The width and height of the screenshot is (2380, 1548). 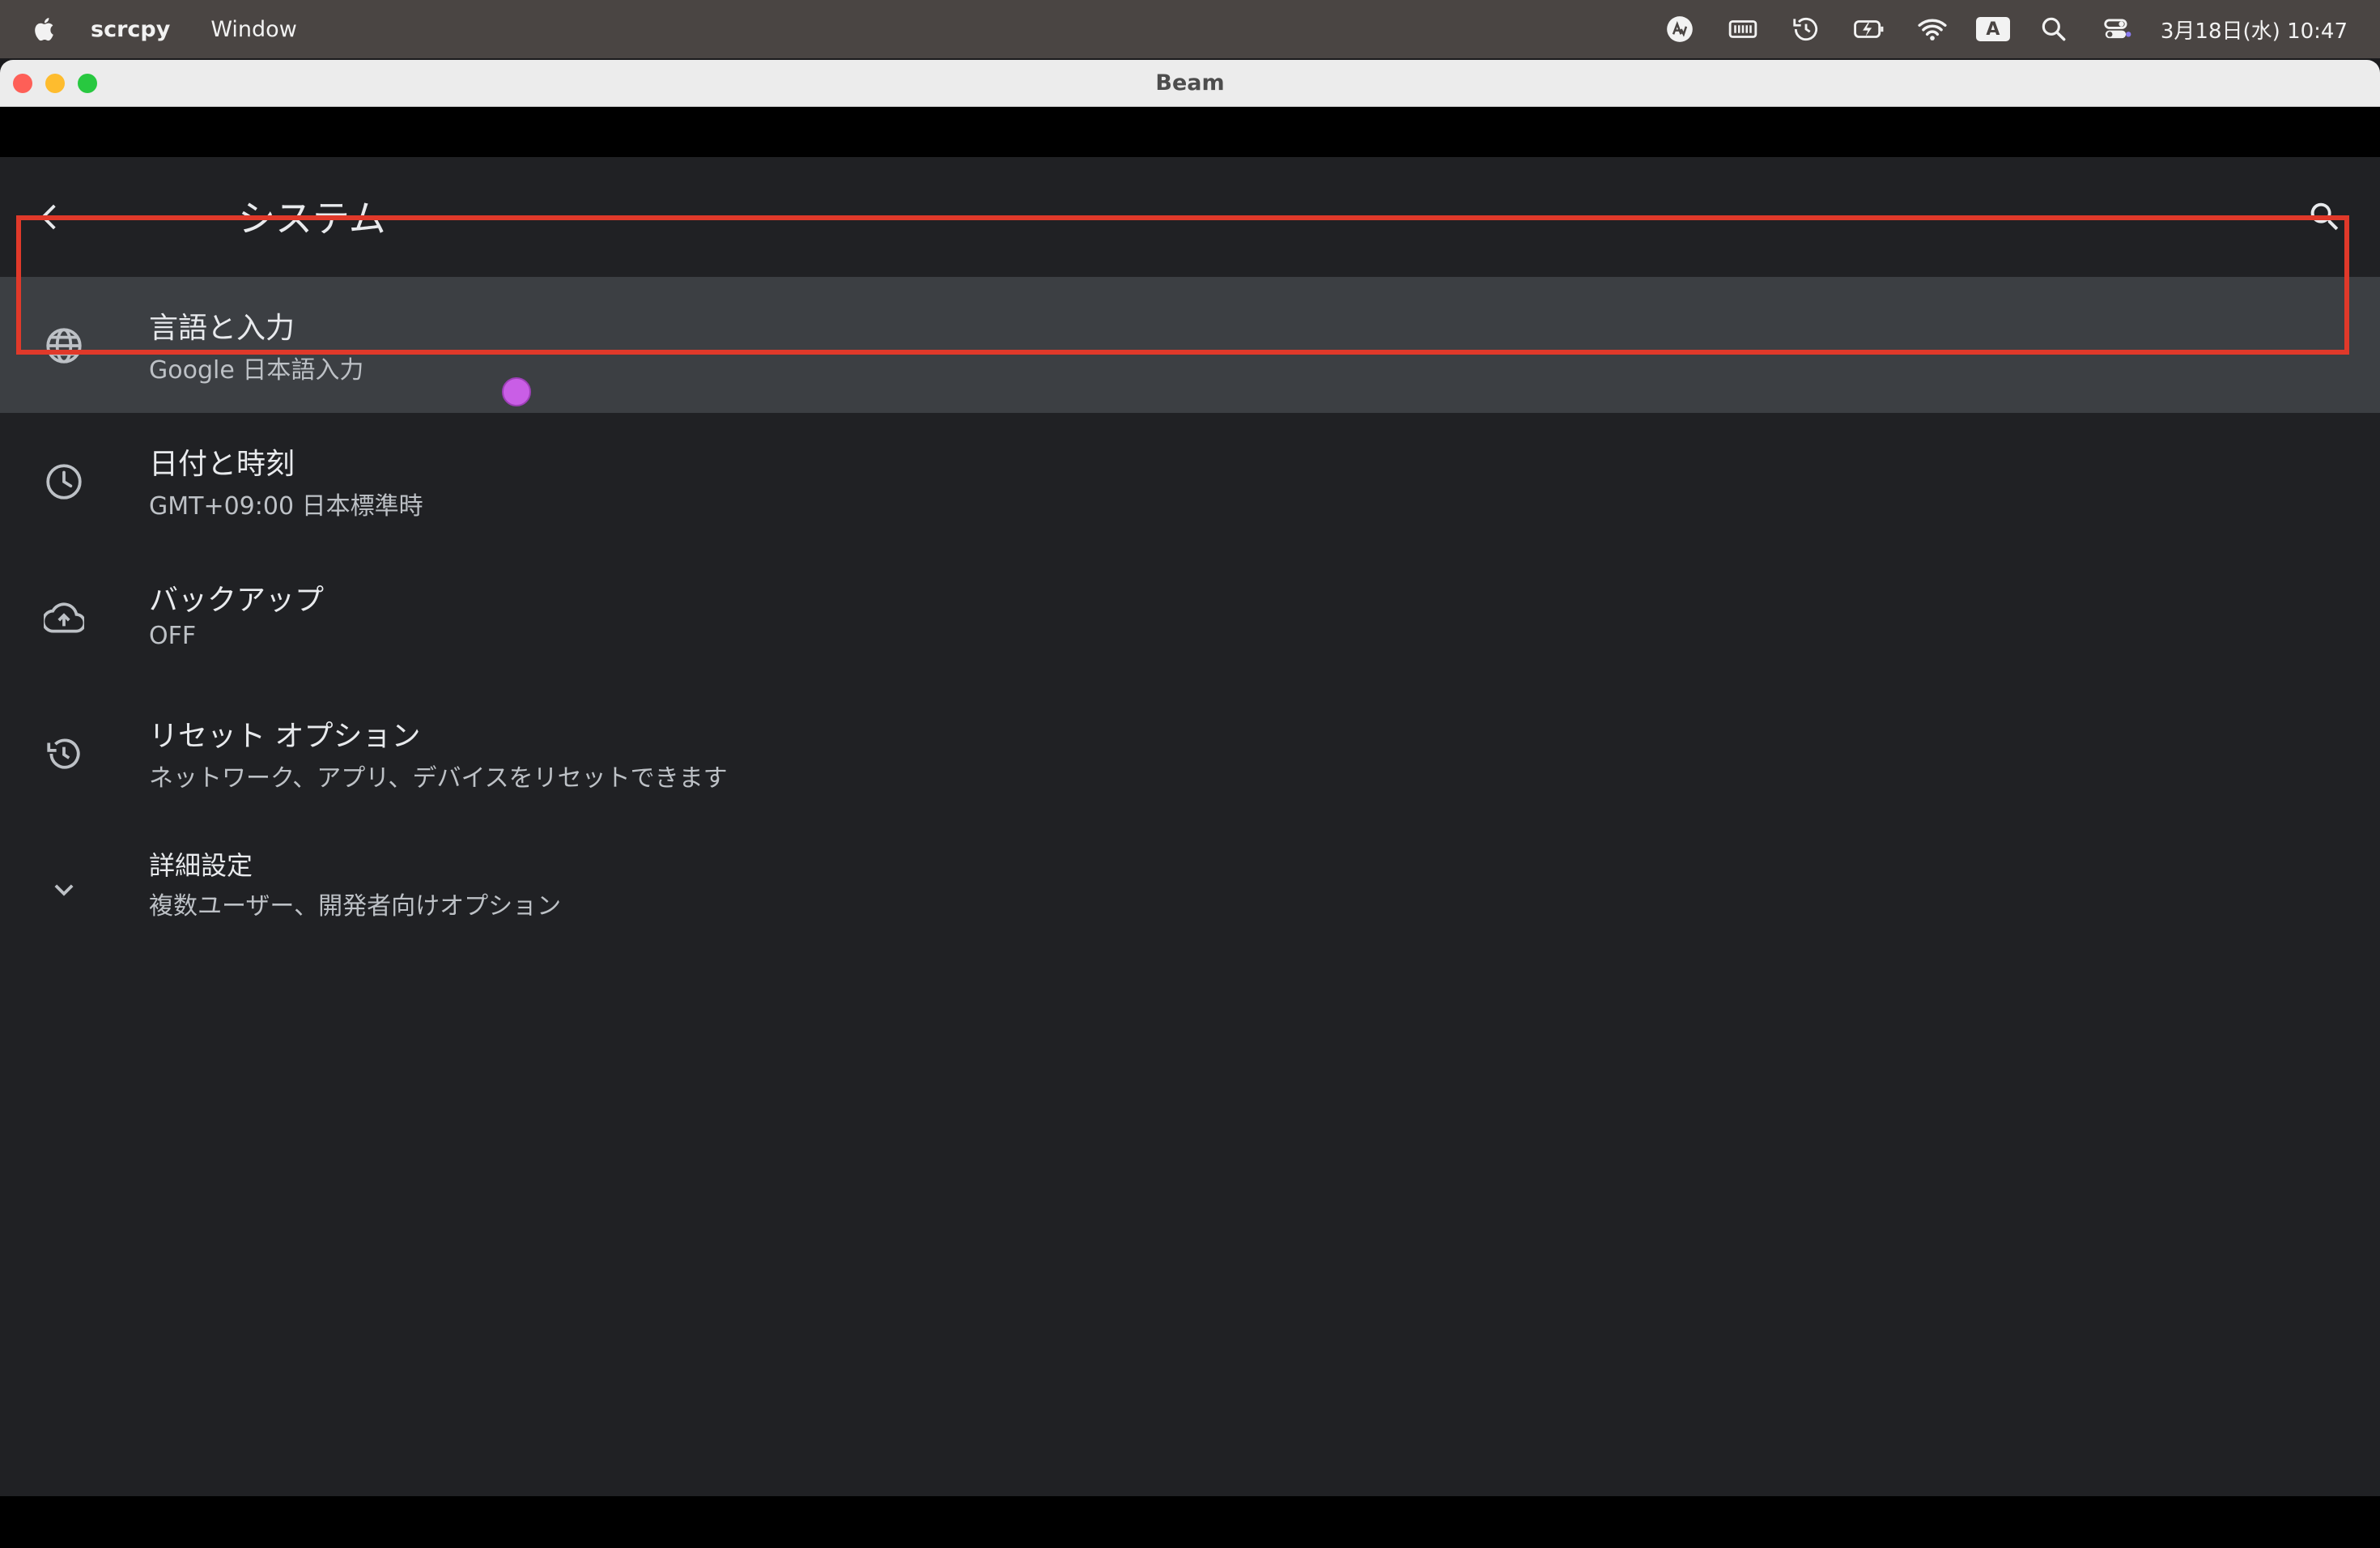 I want to click on cloud-upload-icon, so click(x=64, y=618).